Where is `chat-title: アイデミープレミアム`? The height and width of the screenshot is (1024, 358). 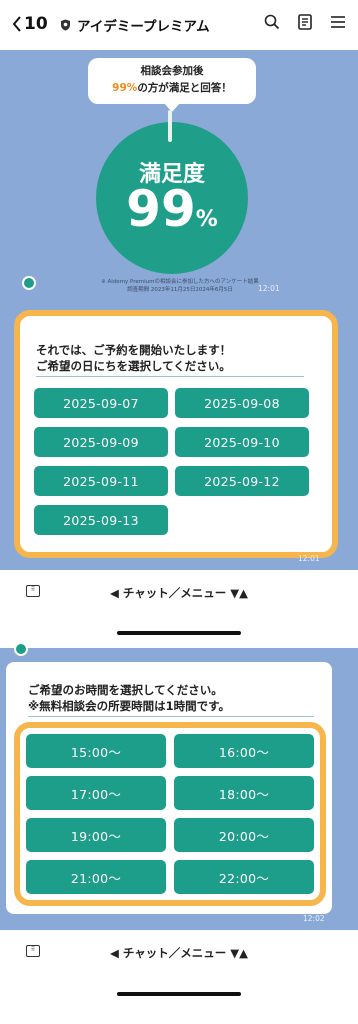
chat-title: アイデミープレミアム is located at coordinates (135, 25).